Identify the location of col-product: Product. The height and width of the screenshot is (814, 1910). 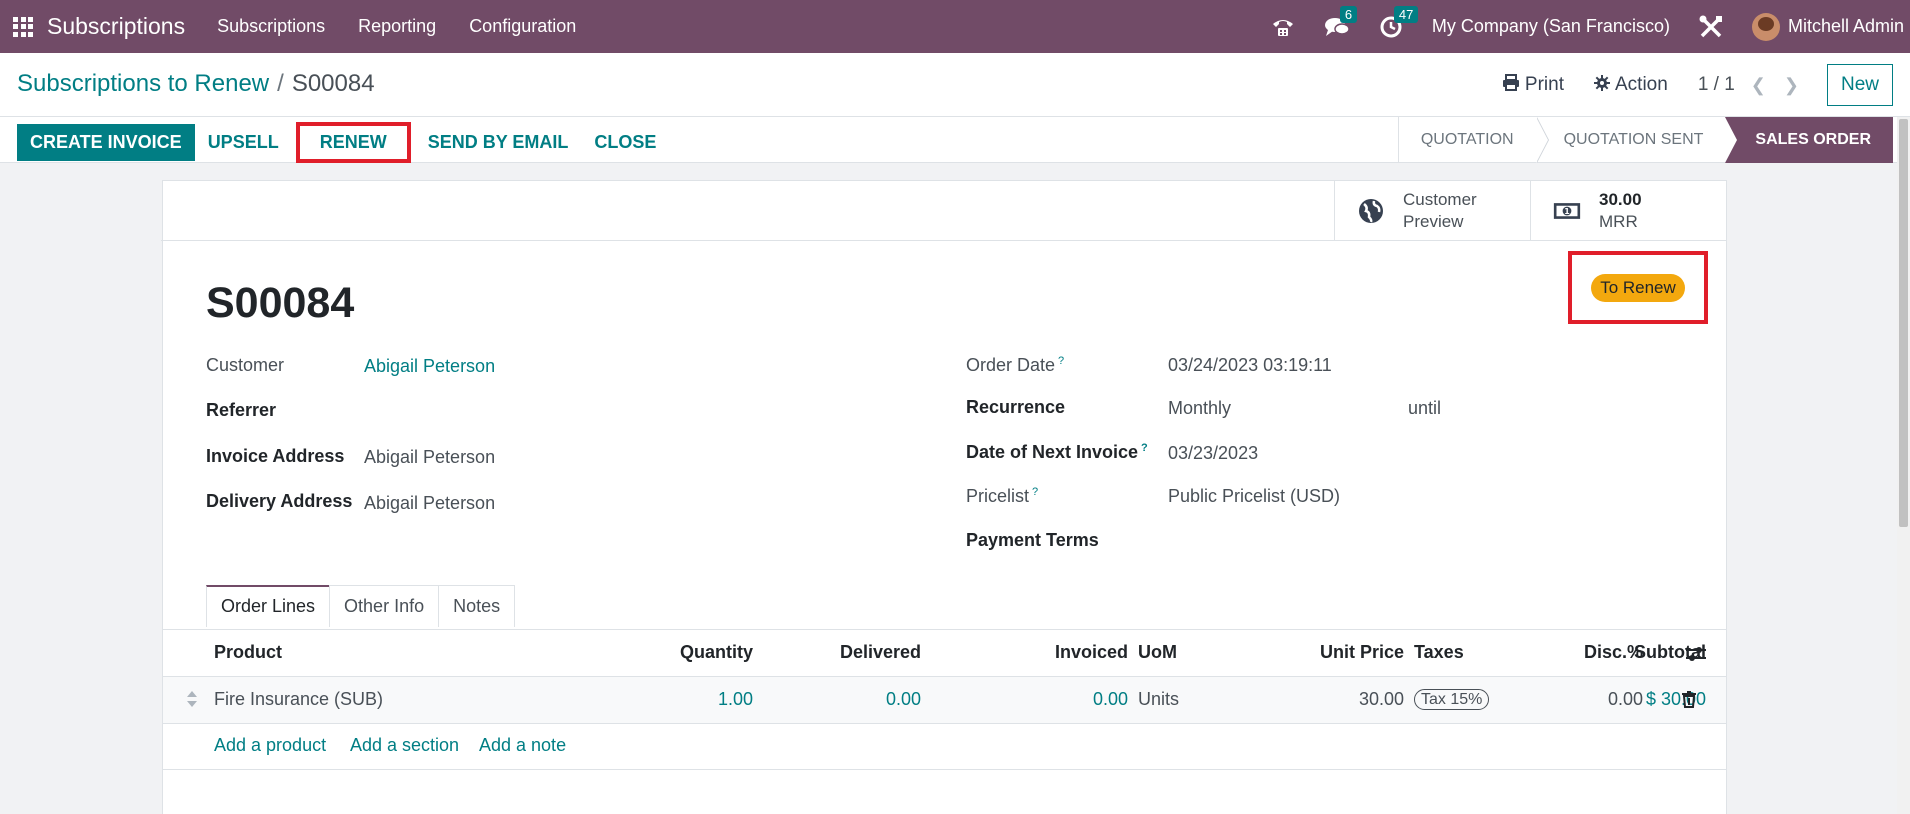
(248, 652).